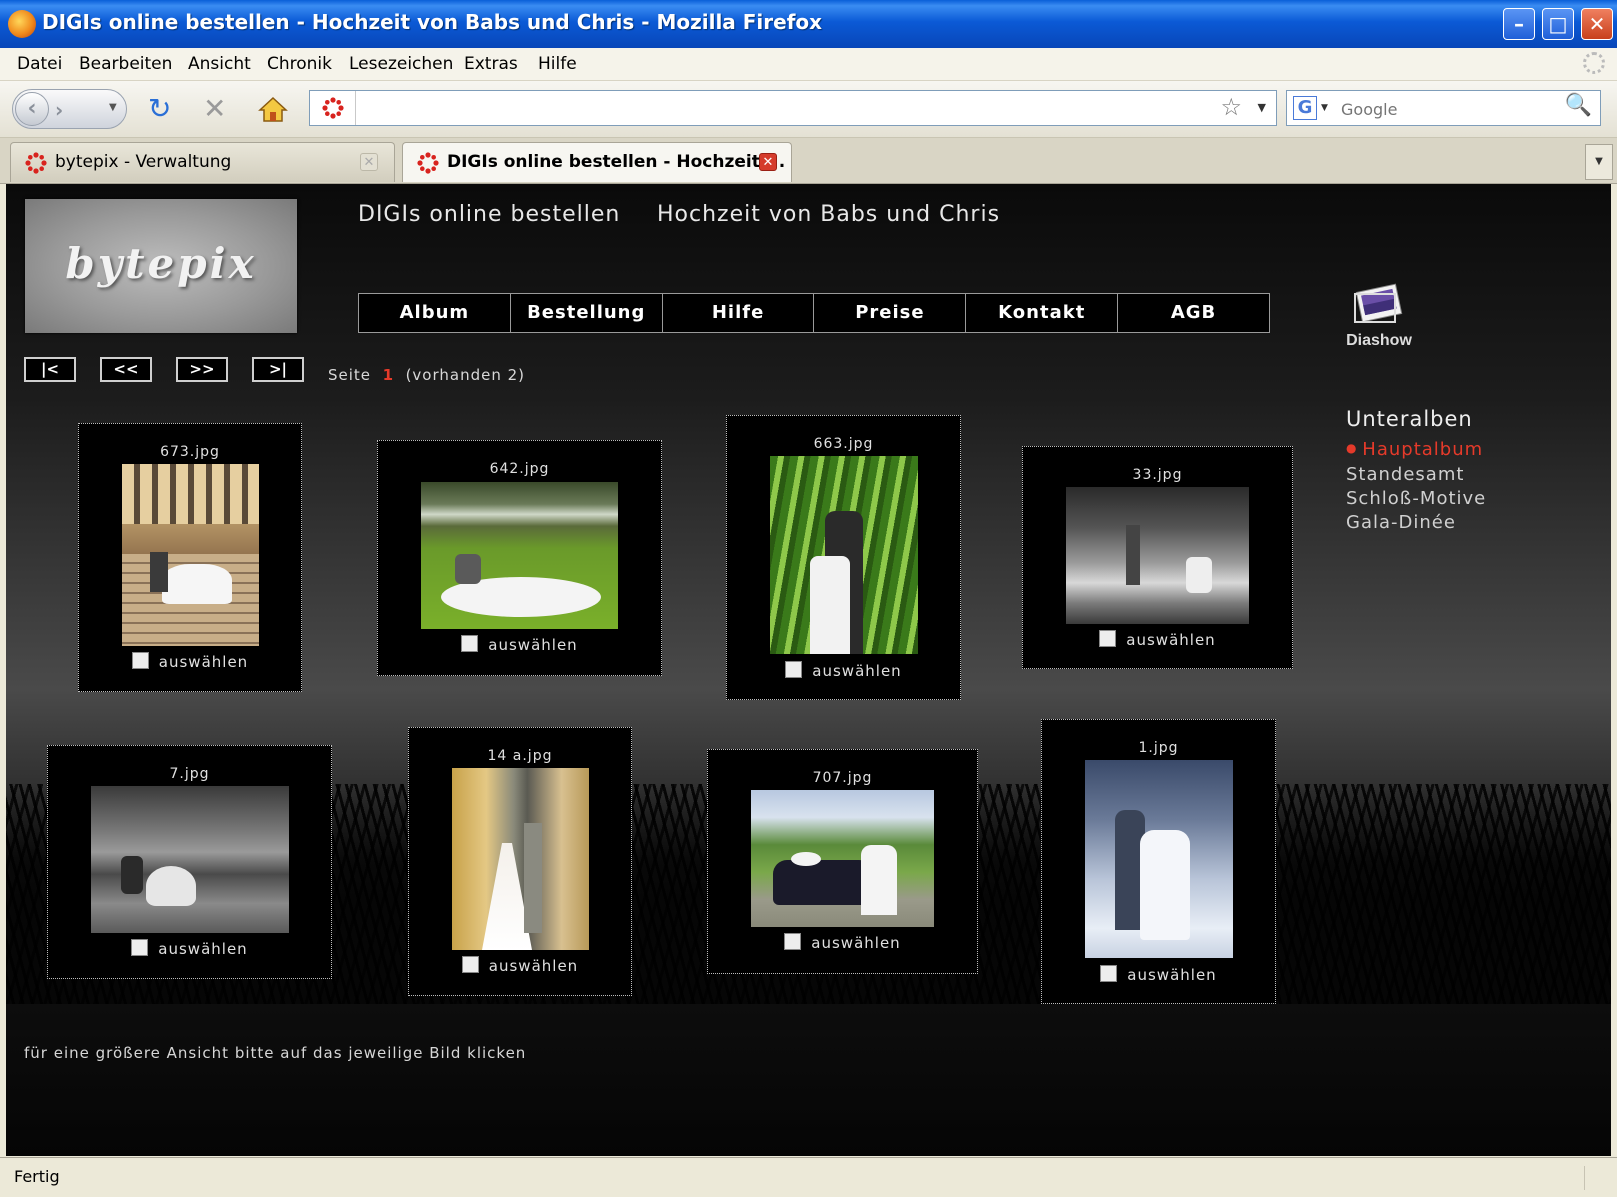  Describe the element at coordinates (597, 162) in the screenshot. I see `tab-digis-online: DIGIs online bestellen - Hochzeit ... ✕` at that location.